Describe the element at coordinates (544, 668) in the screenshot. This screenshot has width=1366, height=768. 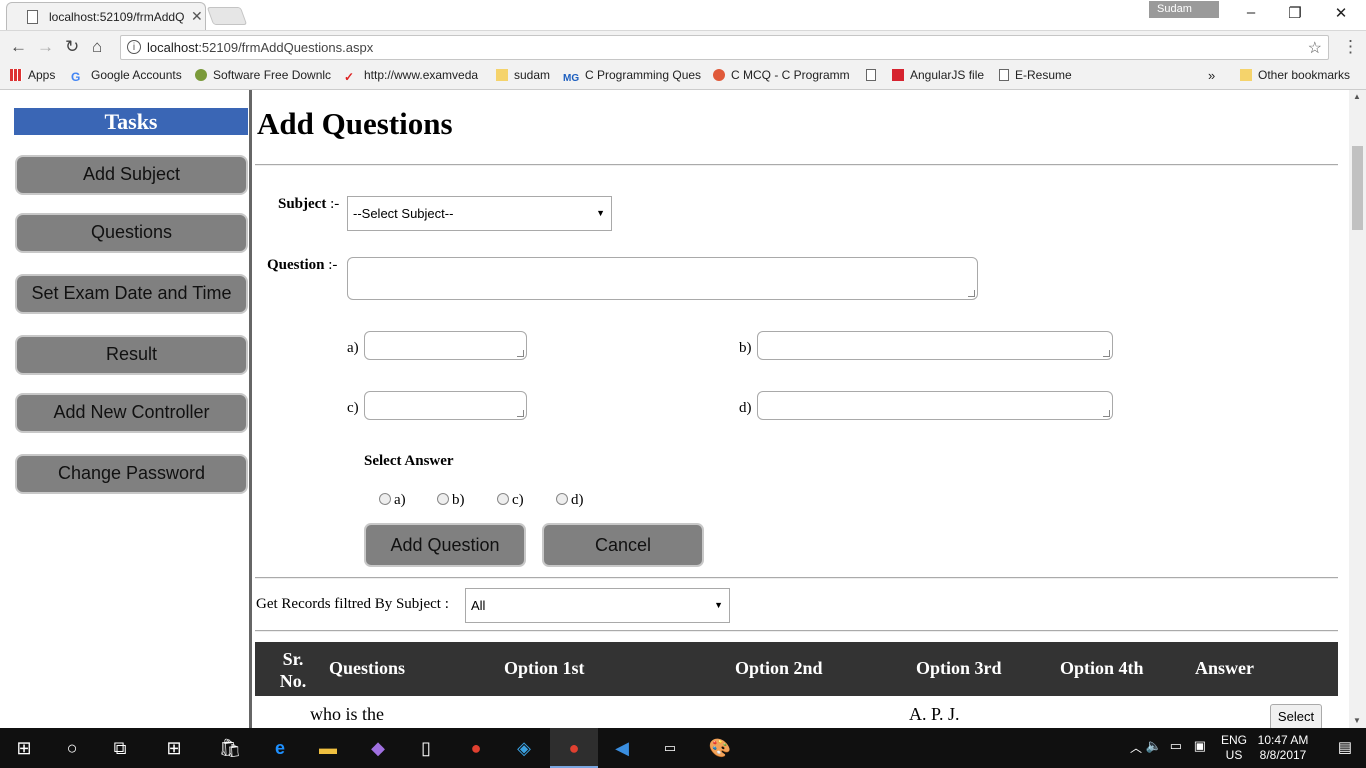
I see `header-option-1st: Option 1st` at that location.